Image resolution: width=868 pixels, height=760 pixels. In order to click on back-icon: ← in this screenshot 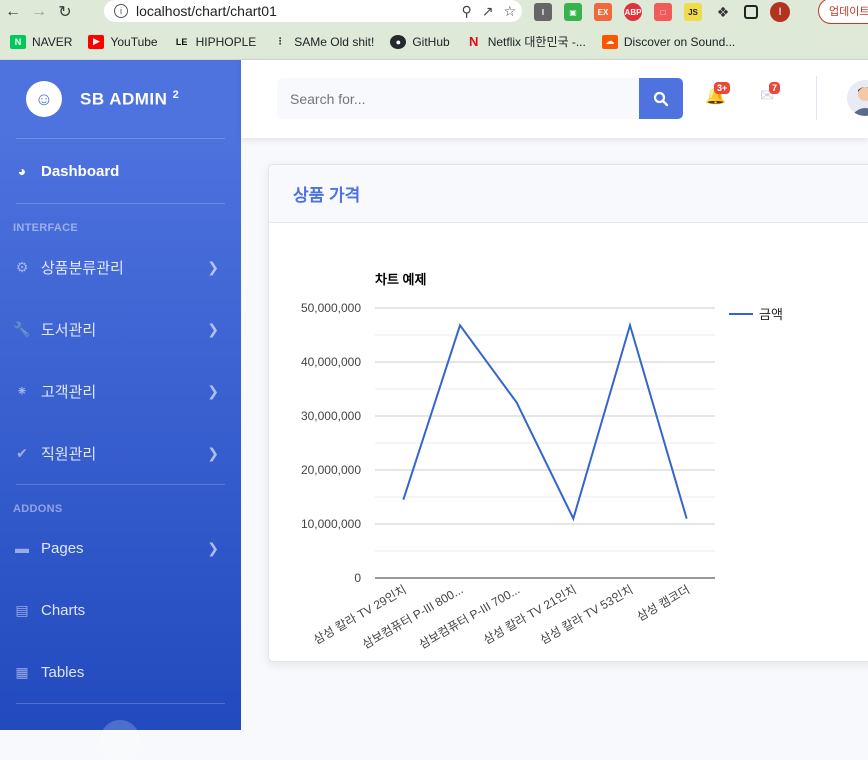, I will do `click(13, 12)`.